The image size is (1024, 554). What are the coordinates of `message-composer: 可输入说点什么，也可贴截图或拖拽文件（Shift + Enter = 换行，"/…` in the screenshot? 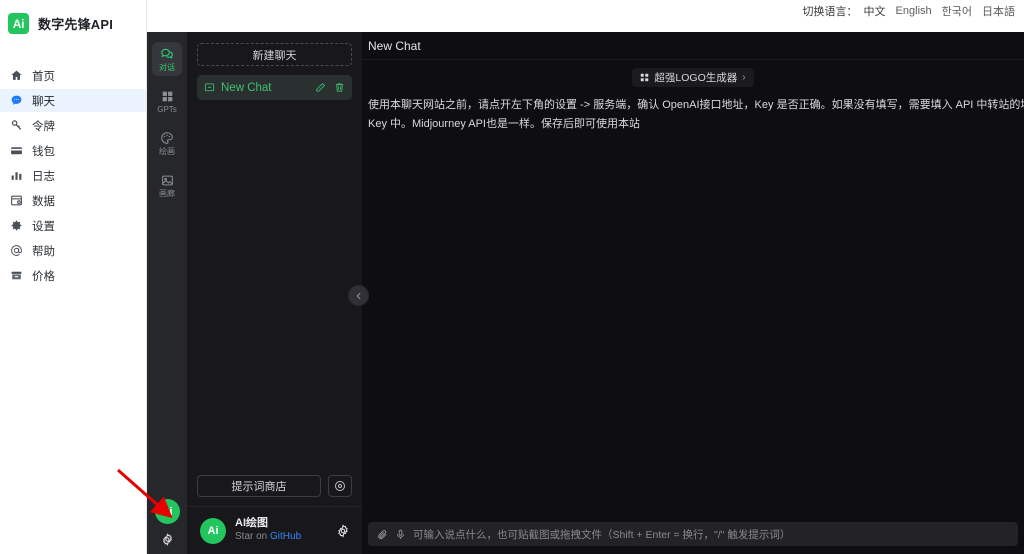 It's located at (693, 534).